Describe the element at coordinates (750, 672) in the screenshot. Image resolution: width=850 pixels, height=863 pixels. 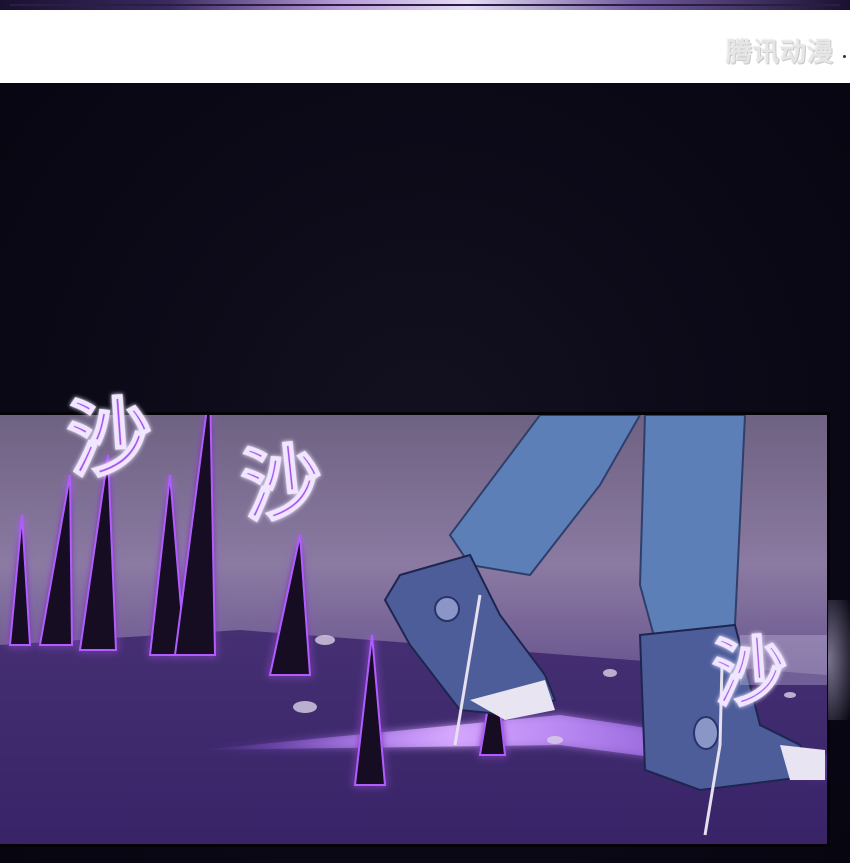
I see `sound-effect-3: 沙` at that location.